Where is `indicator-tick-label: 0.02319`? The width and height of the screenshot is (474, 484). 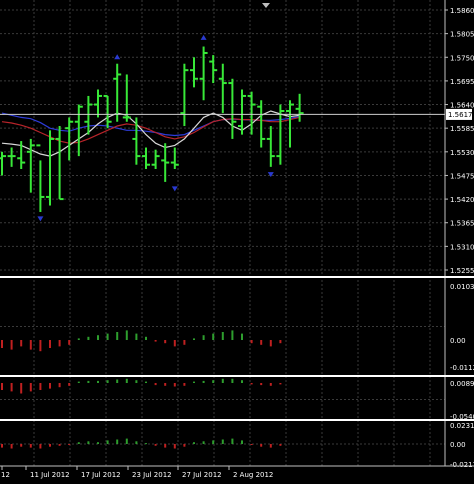 indicator-tick-label: 0.02319 is located at coordinates (462, 426).